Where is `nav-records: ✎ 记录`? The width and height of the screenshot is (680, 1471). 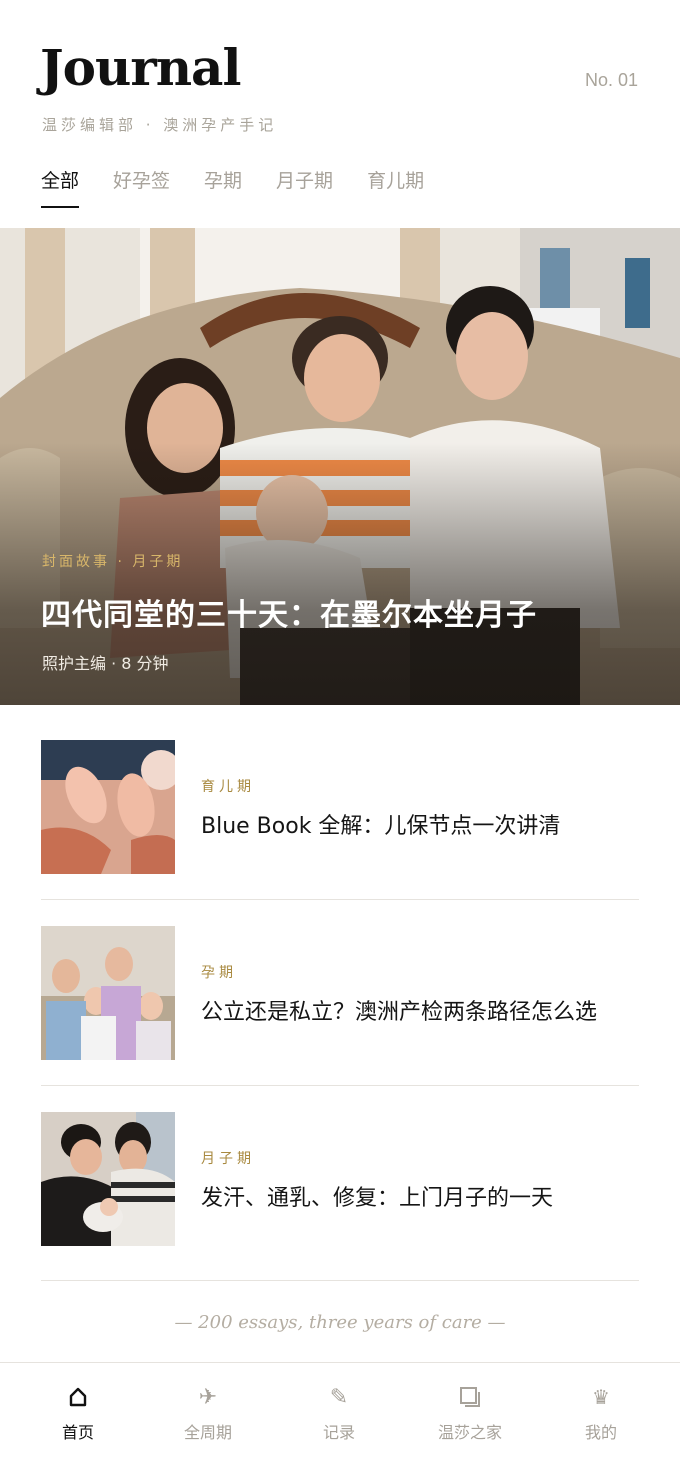 nav-records: ✎ 记录 is located at coordinates (339, 1417).